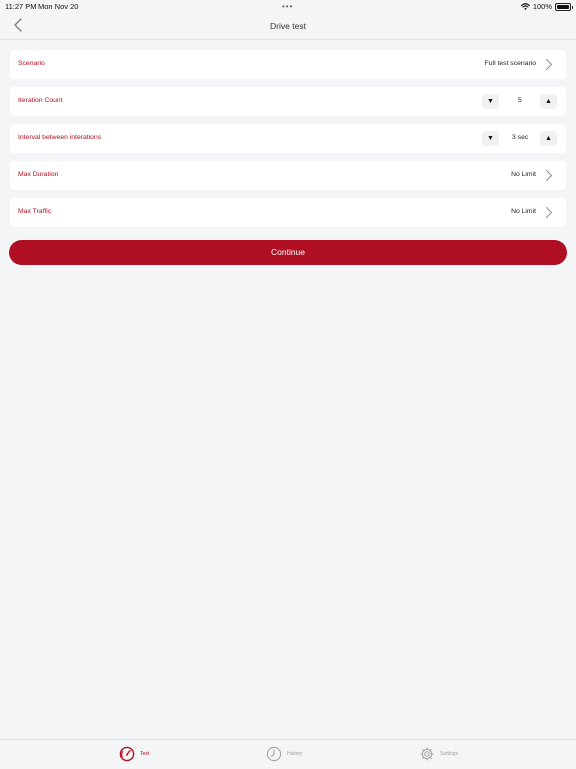  I want to click on iteration-decrement-button: ▼, so click(490, 101).